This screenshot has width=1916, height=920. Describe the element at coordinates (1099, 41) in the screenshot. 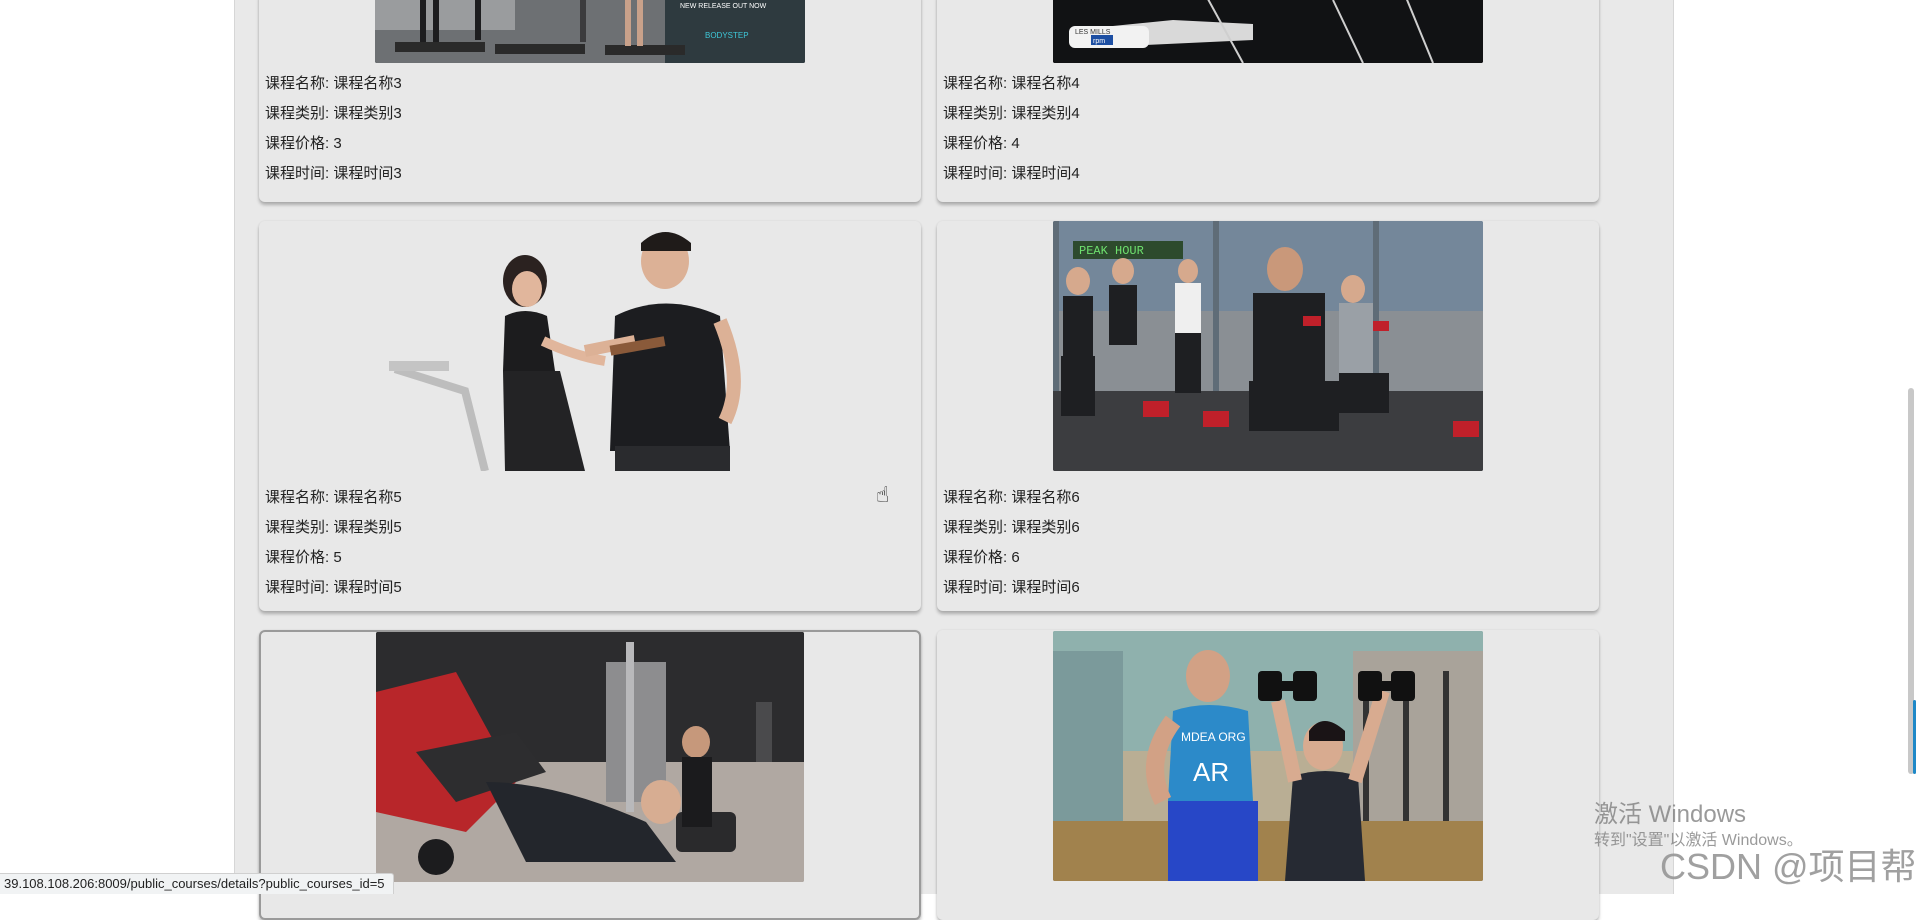

I see `svg-text: rpm` at that location.